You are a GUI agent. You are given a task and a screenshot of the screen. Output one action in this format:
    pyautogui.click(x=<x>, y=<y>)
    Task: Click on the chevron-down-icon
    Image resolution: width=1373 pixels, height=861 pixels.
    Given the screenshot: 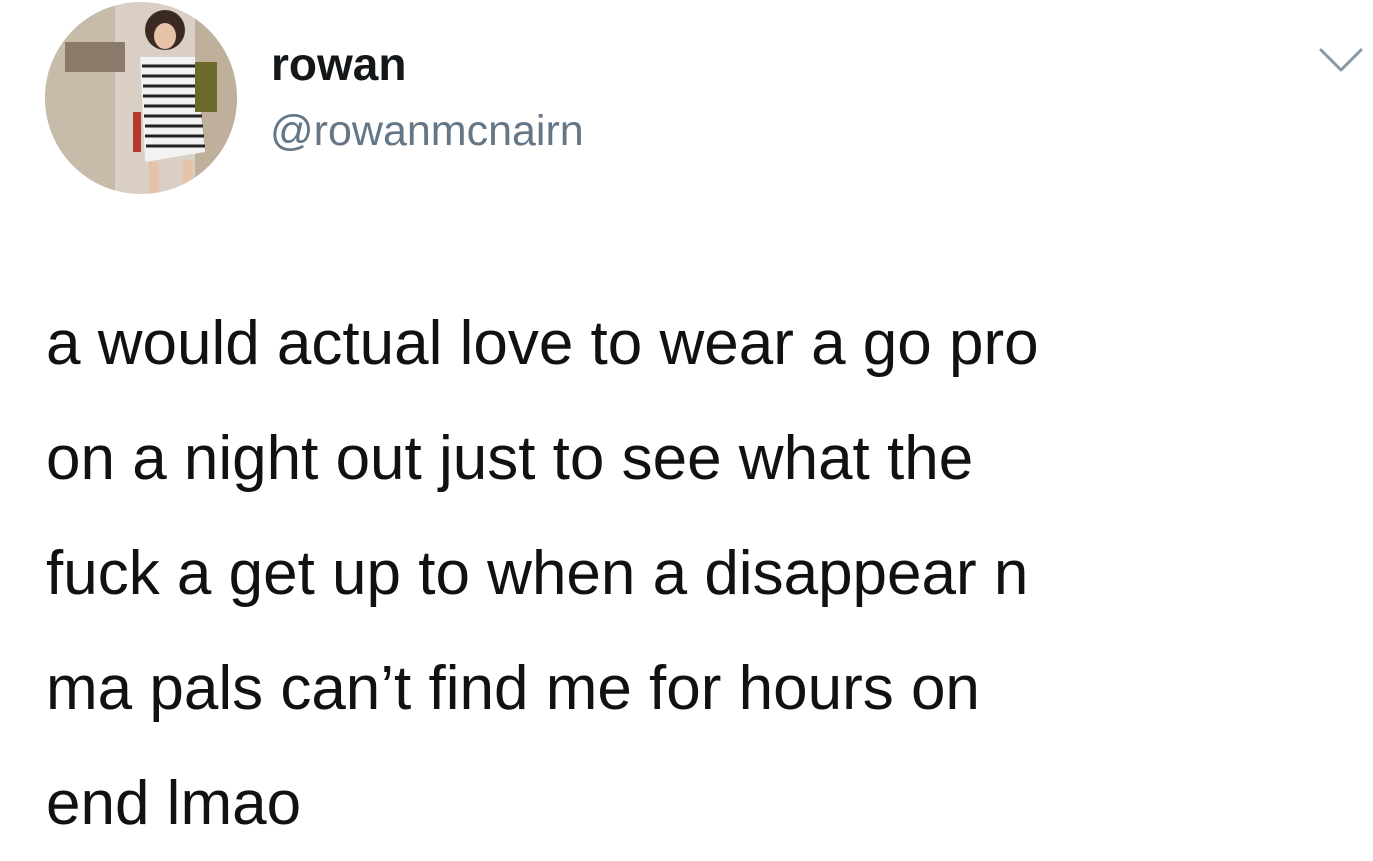 What is the action you would take?
    pyautogui.click(x=1341, y=61)
    